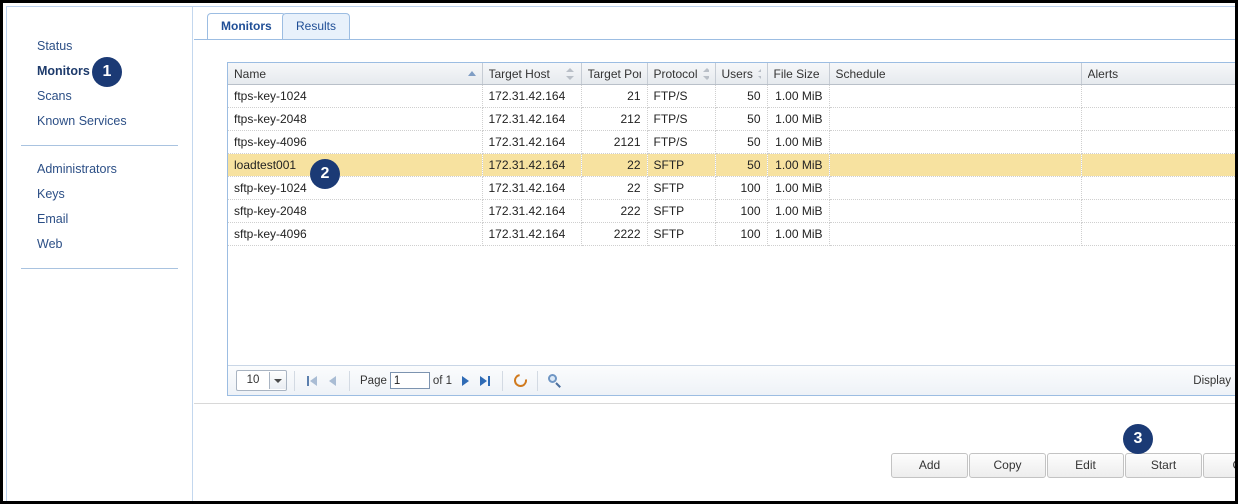 The width and height of the screenshot is (1238, 504). I want to click on column-header-label: Name, so click(250, 73).